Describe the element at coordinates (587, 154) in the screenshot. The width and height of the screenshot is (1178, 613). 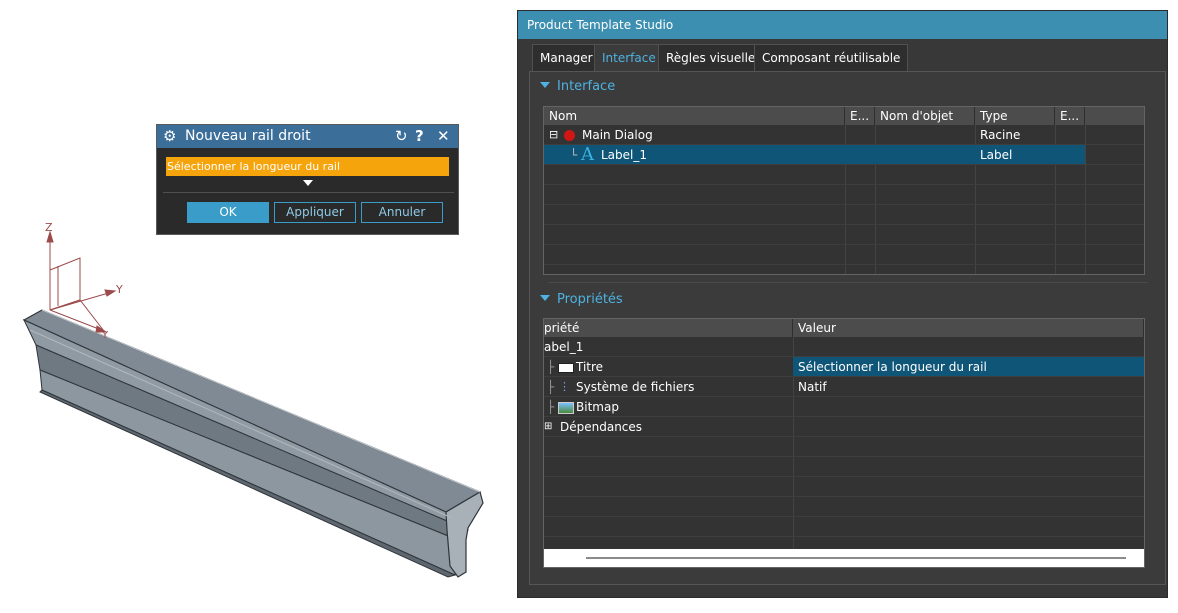
I see `label-a-icon: A` at that location.